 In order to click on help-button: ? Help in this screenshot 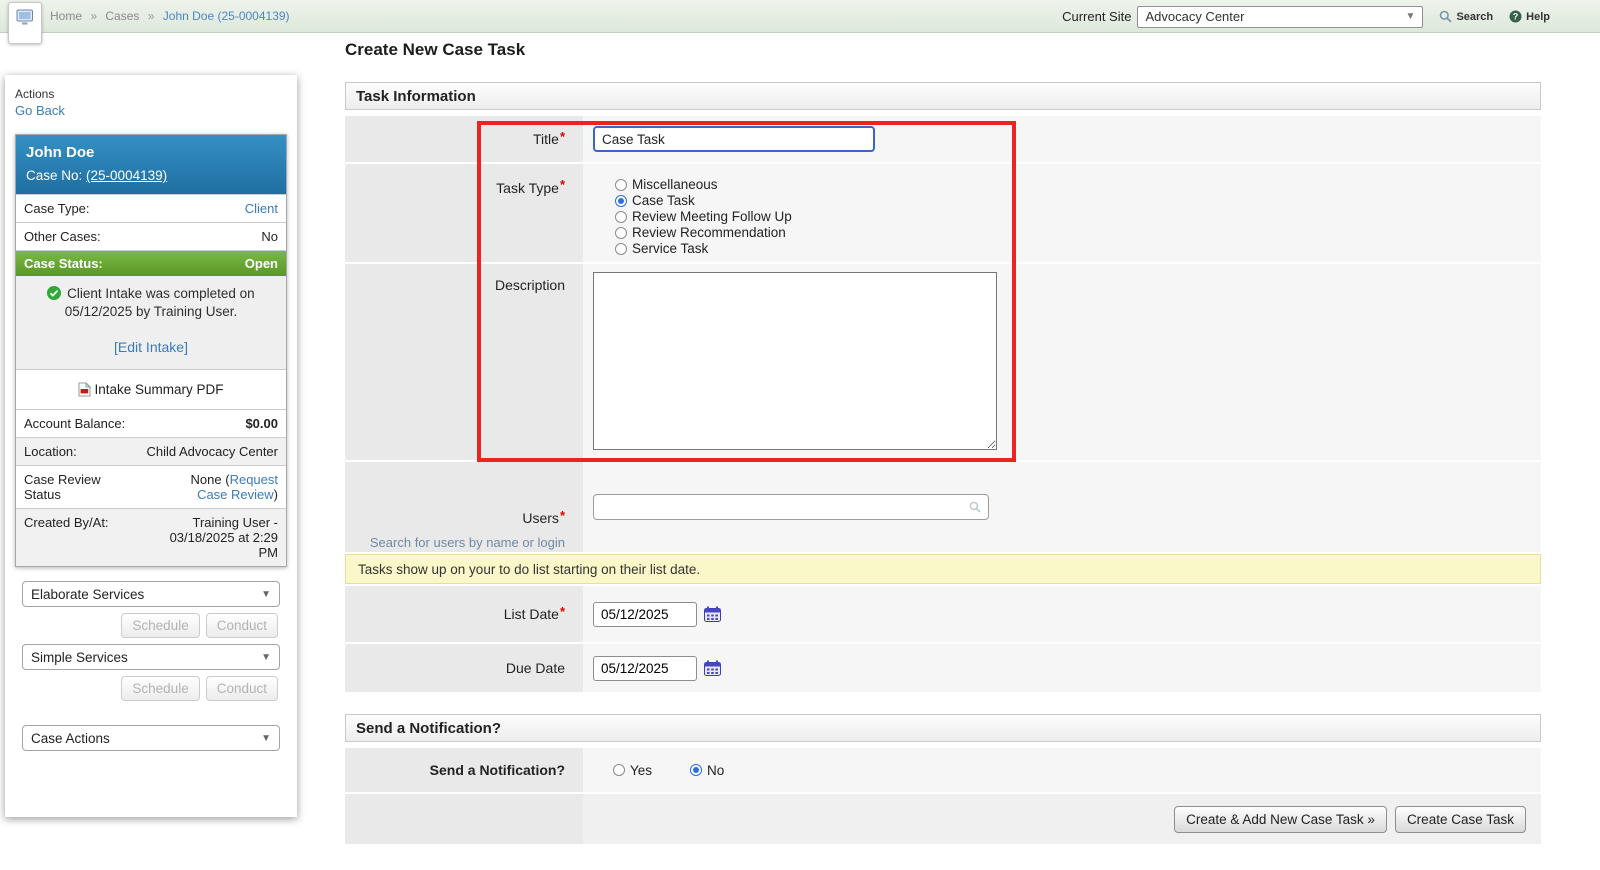, I will do `click(1529, 16)`.